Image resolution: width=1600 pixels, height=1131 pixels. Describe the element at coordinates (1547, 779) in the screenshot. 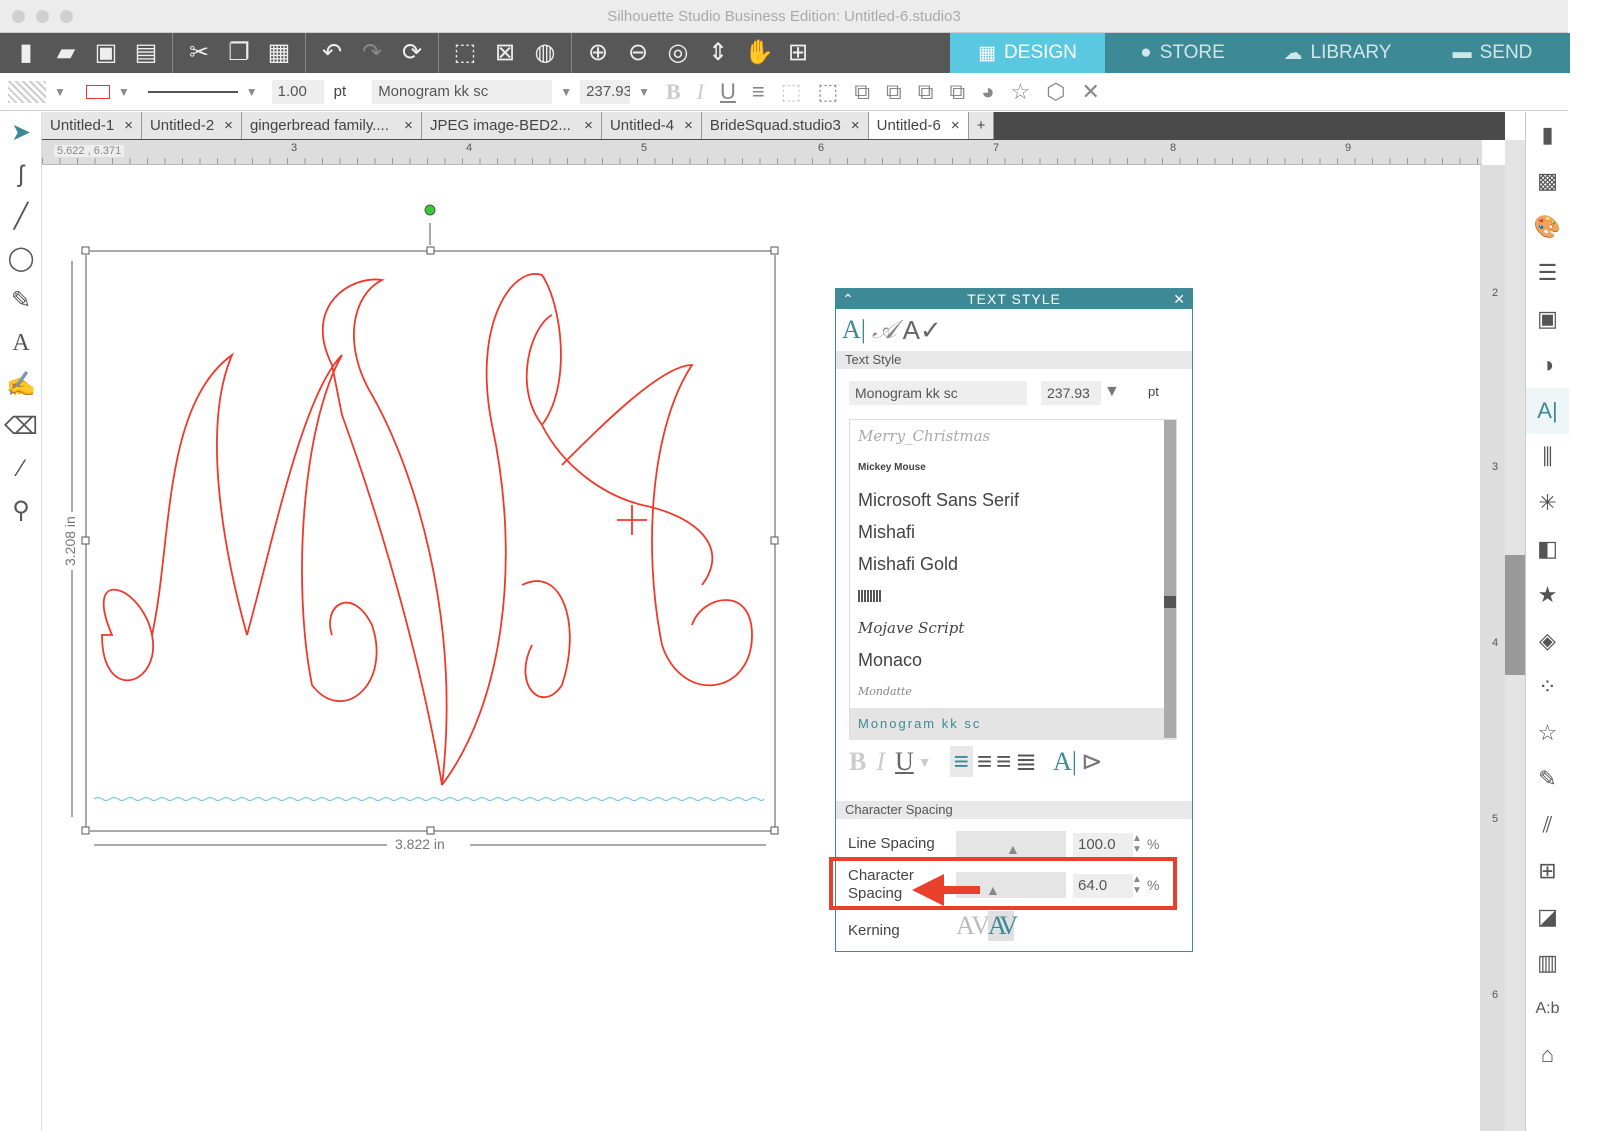

I see `sketch-icon: ✎` at that location.